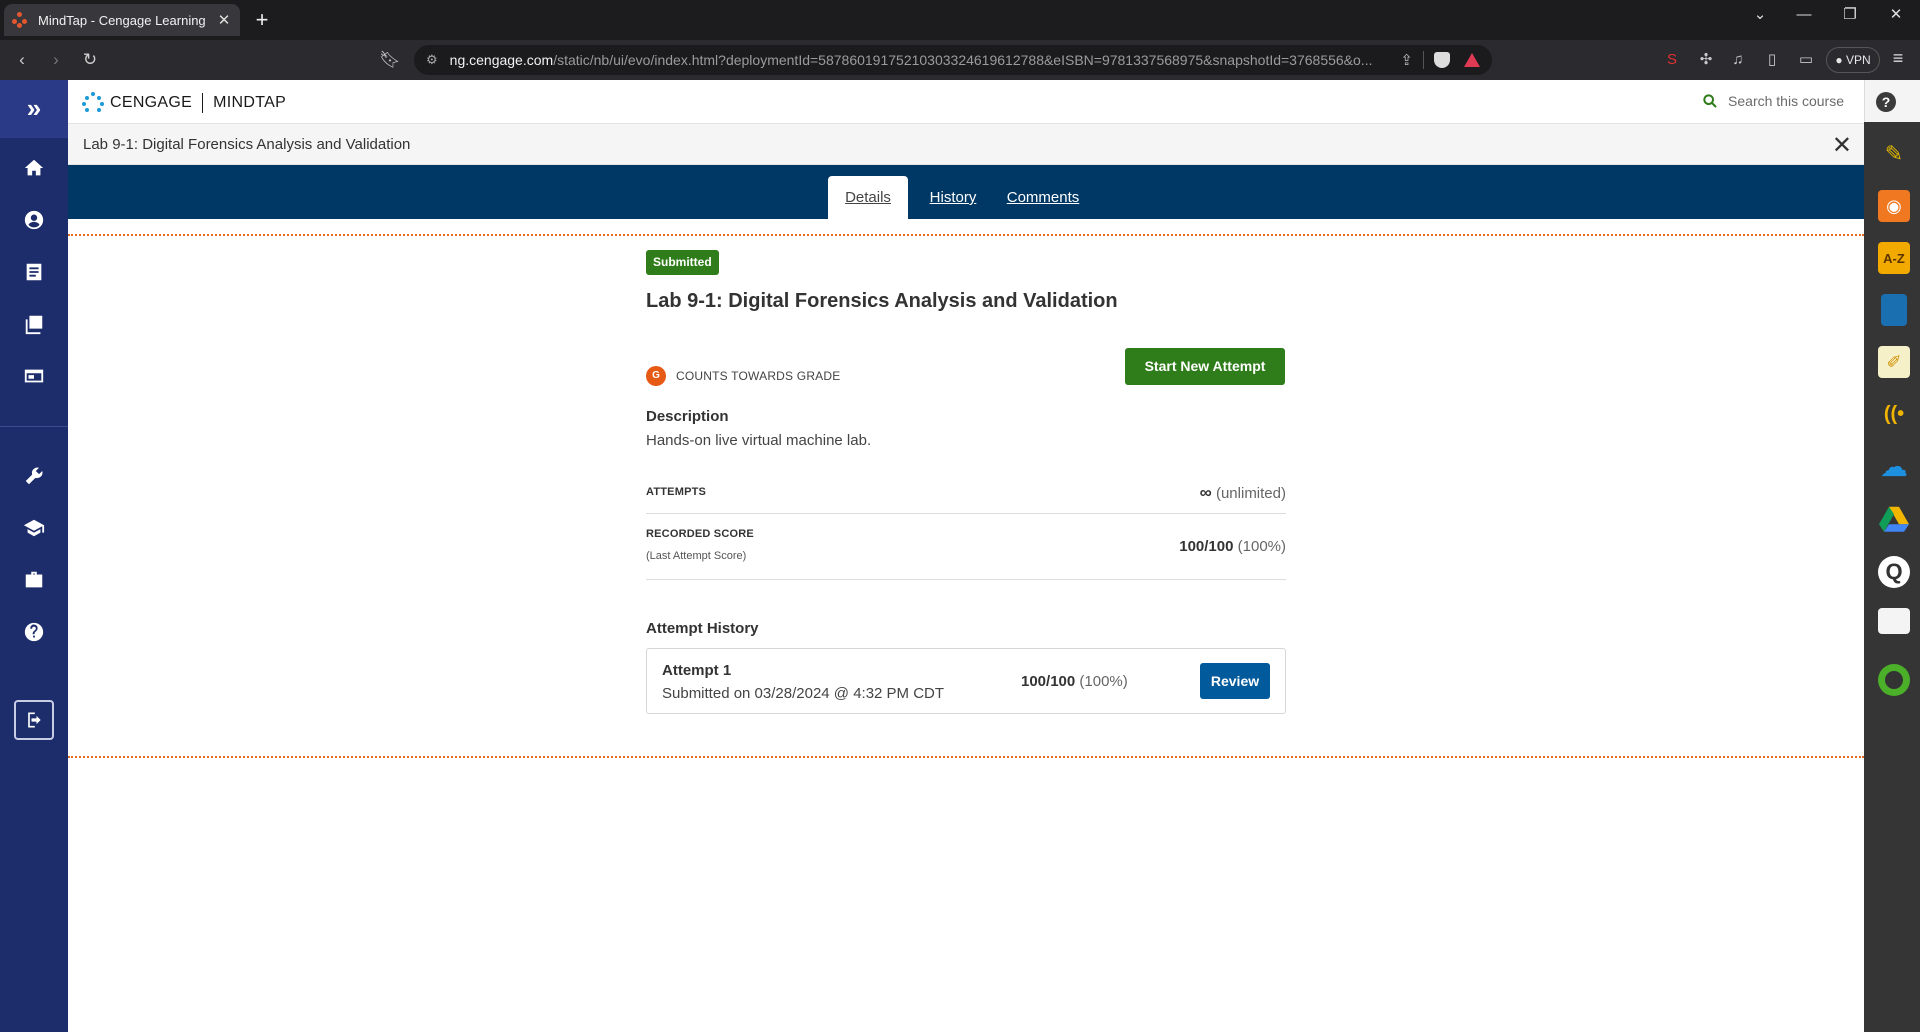 This screenshot has width=1920, height=1032. I want to click on restore-button: ❐, so click(1850, 15).